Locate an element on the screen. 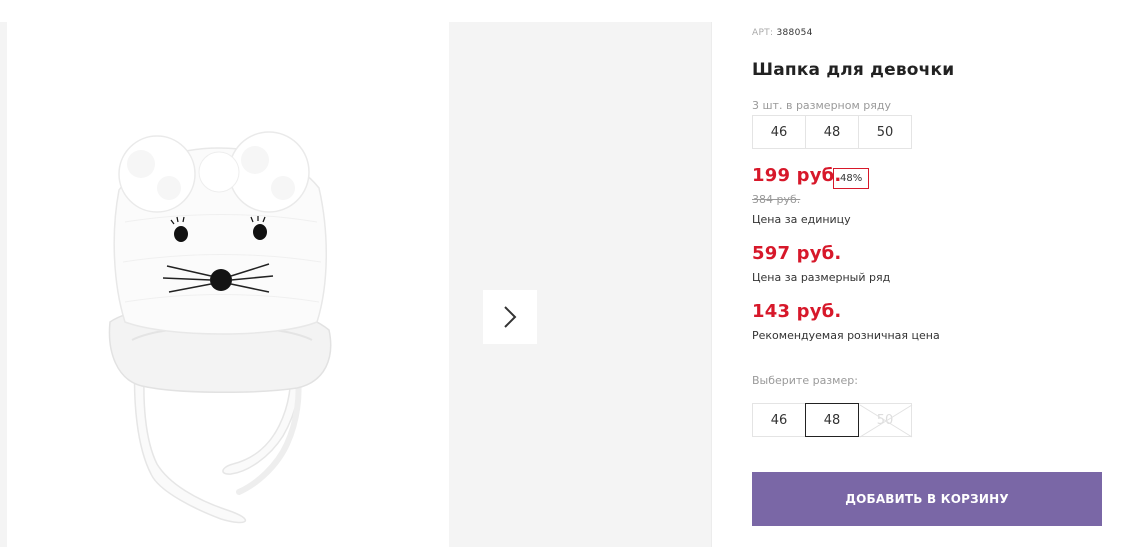 The width and height of the screenshot is (1127, 547). retail-price: 143 руб. is located at coordinates (797, 311).